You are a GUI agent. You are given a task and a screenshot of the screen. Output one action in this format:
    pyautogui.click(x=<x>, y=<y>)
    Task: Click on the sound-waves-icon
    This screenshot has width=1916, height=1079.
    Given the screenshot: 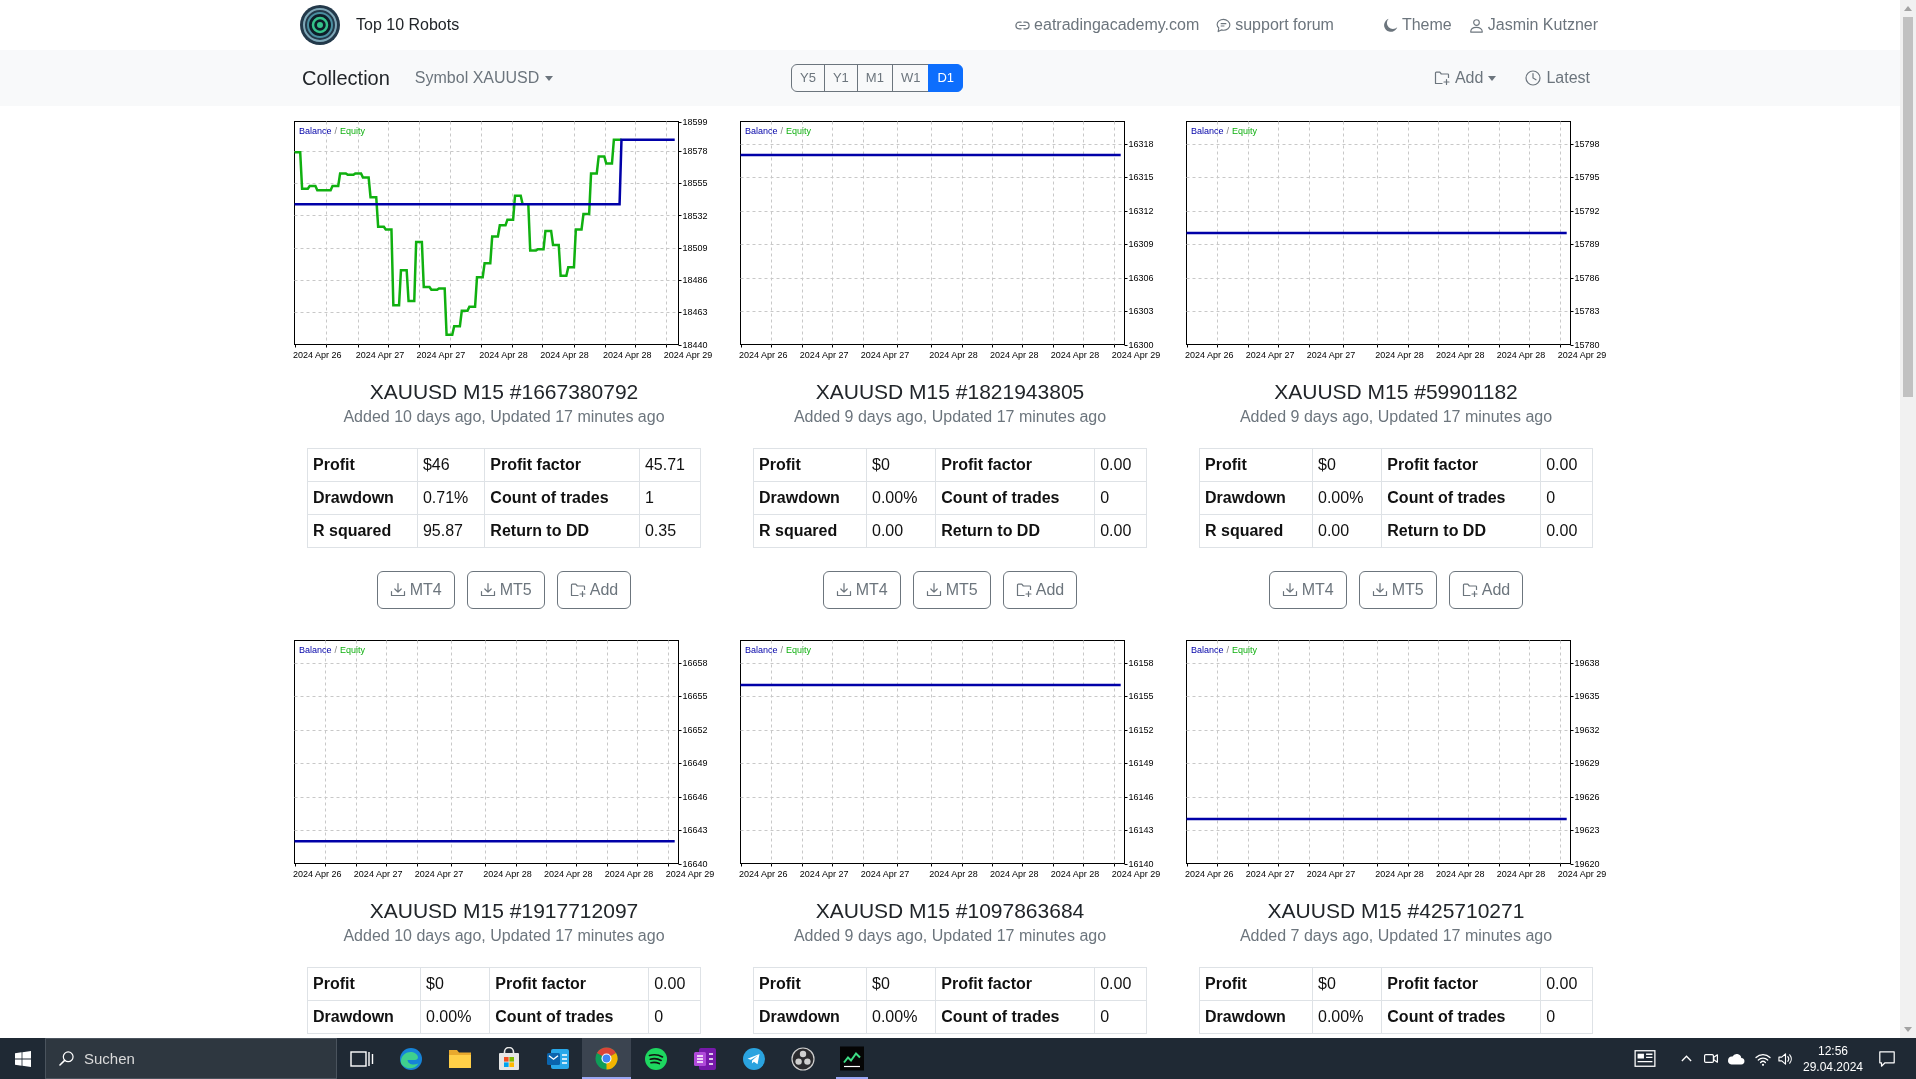 What is the action you would take?
    pyautogui.click(x=655, y=1058)
    